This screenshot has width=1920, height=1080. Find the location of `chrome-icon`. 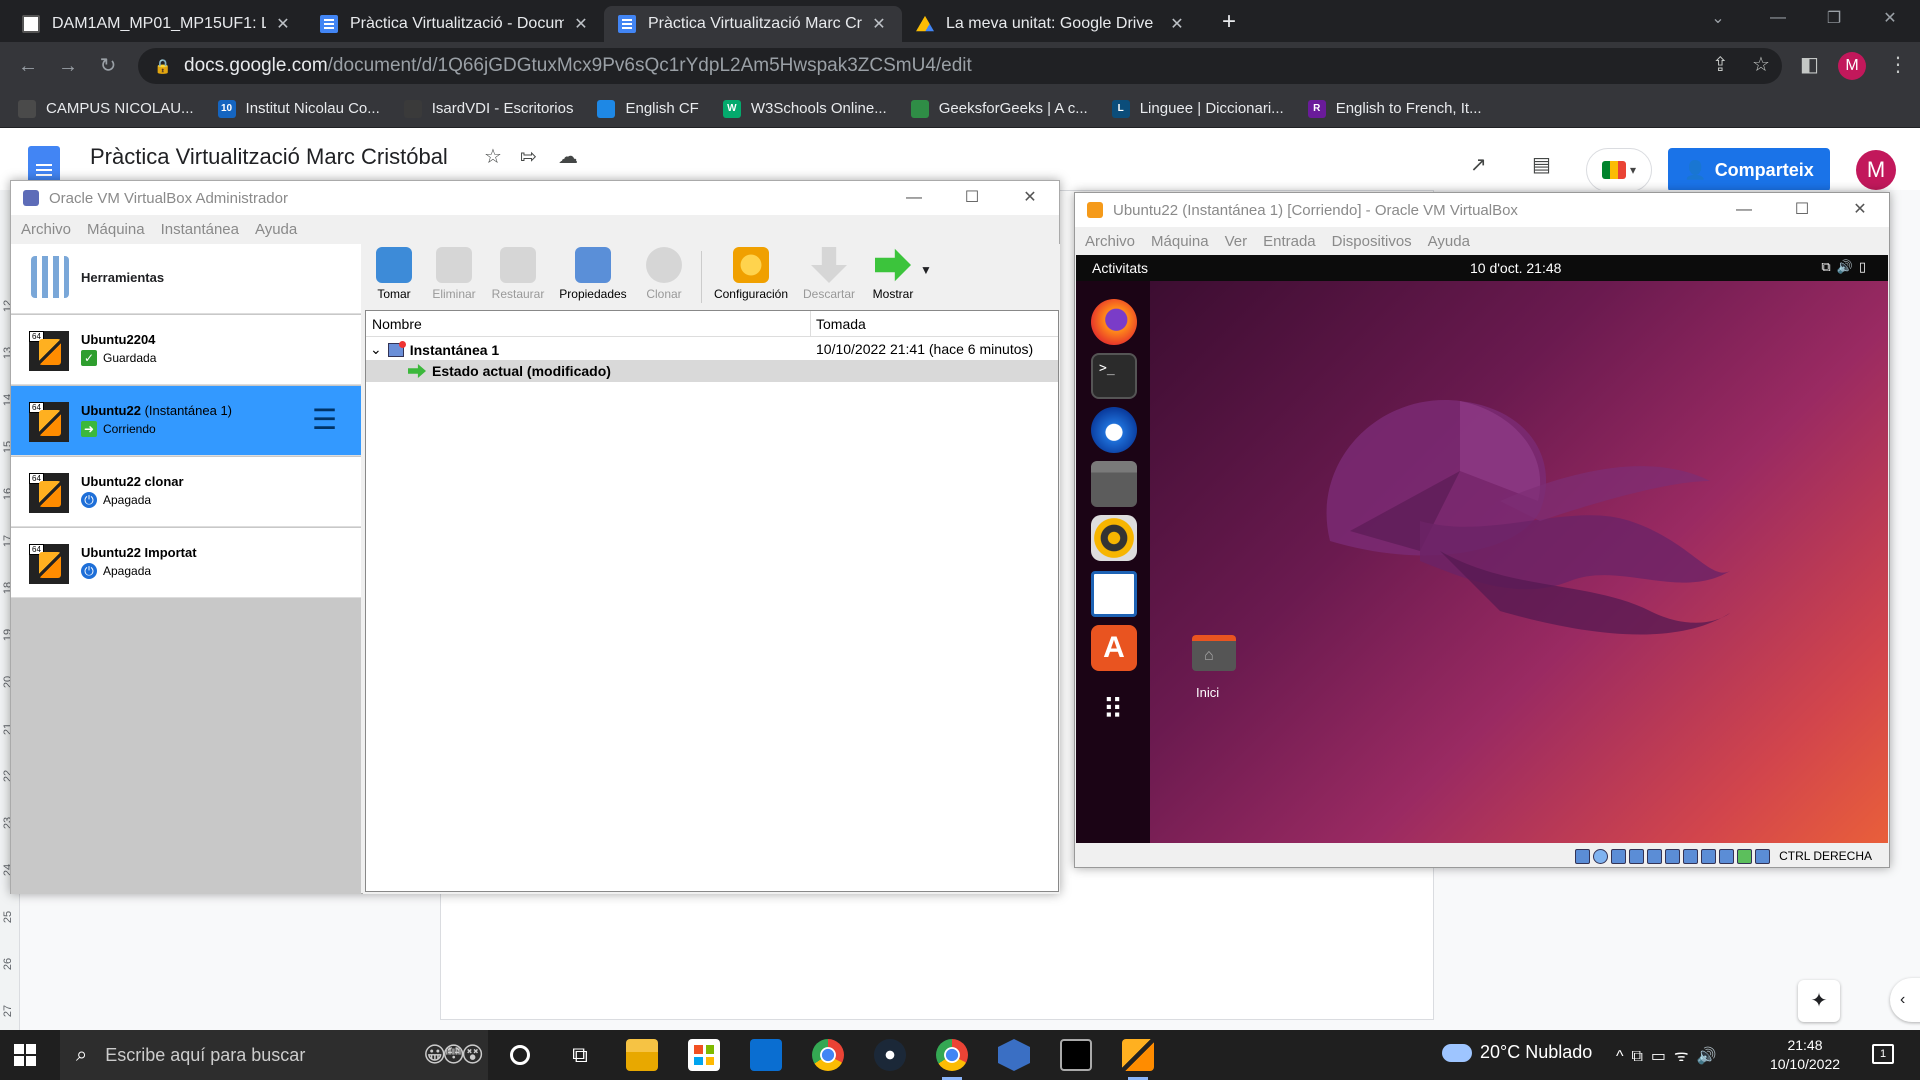

chrome-icon is located at coordinates (828, 1055).